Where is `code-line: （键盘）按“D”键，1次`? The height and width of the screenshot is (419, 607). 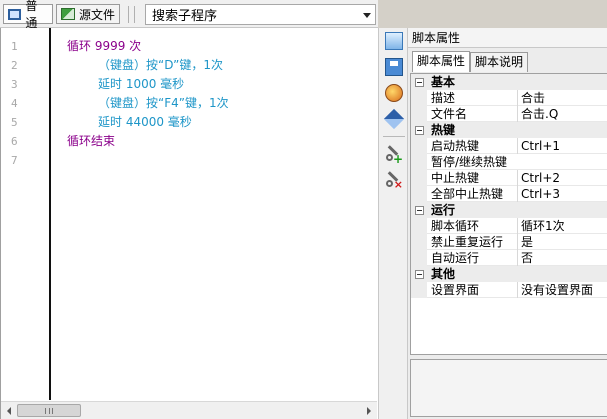 code-line: （键盘）按“D”键，1次 is located at coordinates (160, 65).